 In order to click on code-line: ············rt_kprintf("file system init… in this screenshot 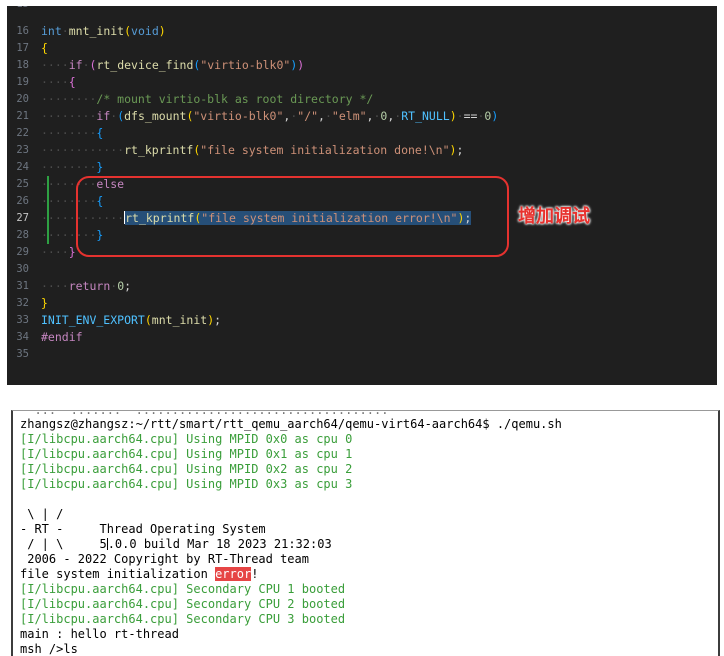, I will do `click(252, 150)`.